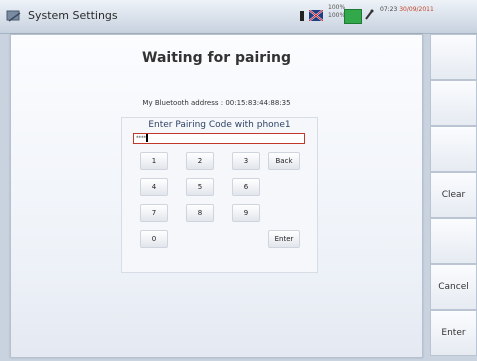  I want to click on key-1: 1, so click(154, 161).